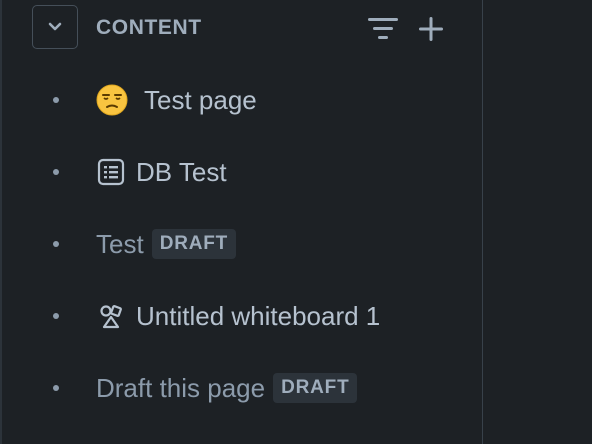 This screenshot has width=592, height=444. Describe the element at coordinates (241, 172) in the screenshot. I see `content-item-db-test: DB Test` at that location.